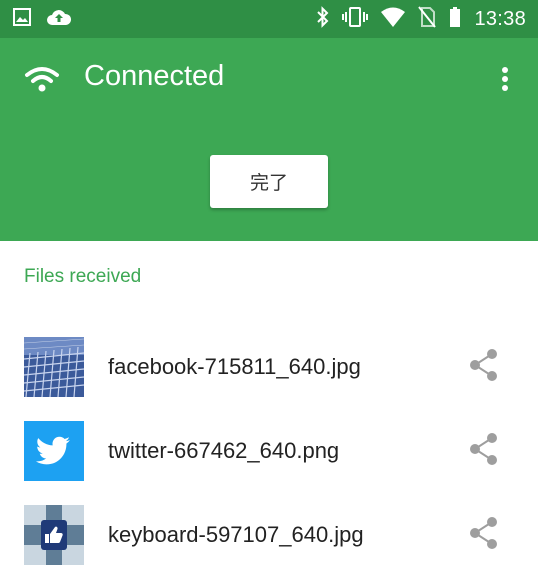 This screenshot has width=538, height=580. I want to click on file-name: facebook-715811_640.jpg, so click(234, 366).